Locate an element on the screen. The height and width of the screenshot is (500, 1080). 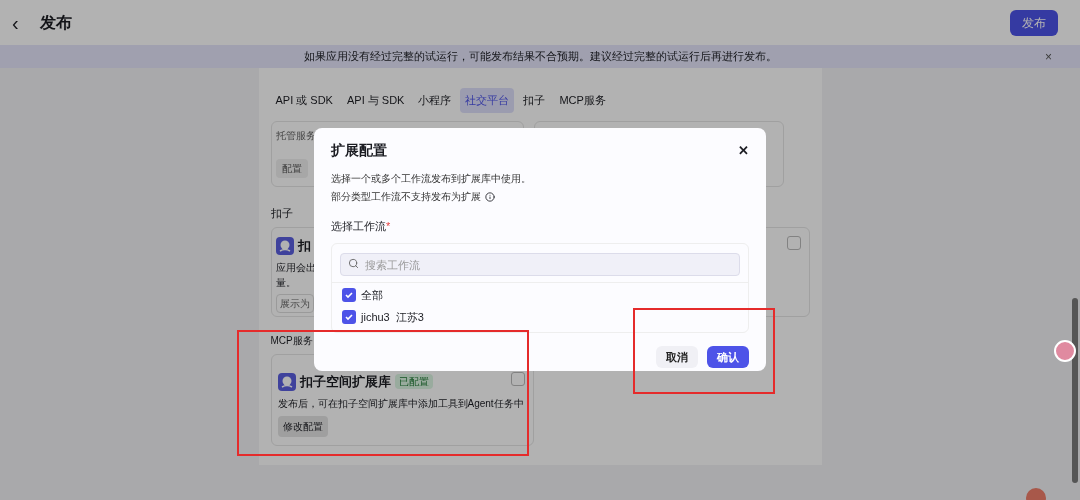
cancel-button: 取消 is located at coordinates (677, 357).